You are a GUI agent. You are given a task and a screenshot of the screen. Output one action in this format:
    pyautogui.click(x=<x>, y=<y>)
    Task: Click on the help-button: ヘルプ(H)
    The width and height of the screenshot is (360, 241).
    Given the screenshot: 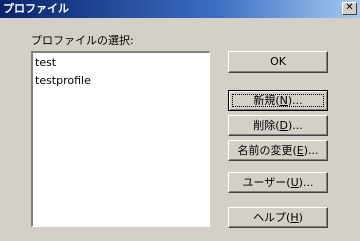 What is the action you would take?
    pyautogui.click(x=278, y=217)
    